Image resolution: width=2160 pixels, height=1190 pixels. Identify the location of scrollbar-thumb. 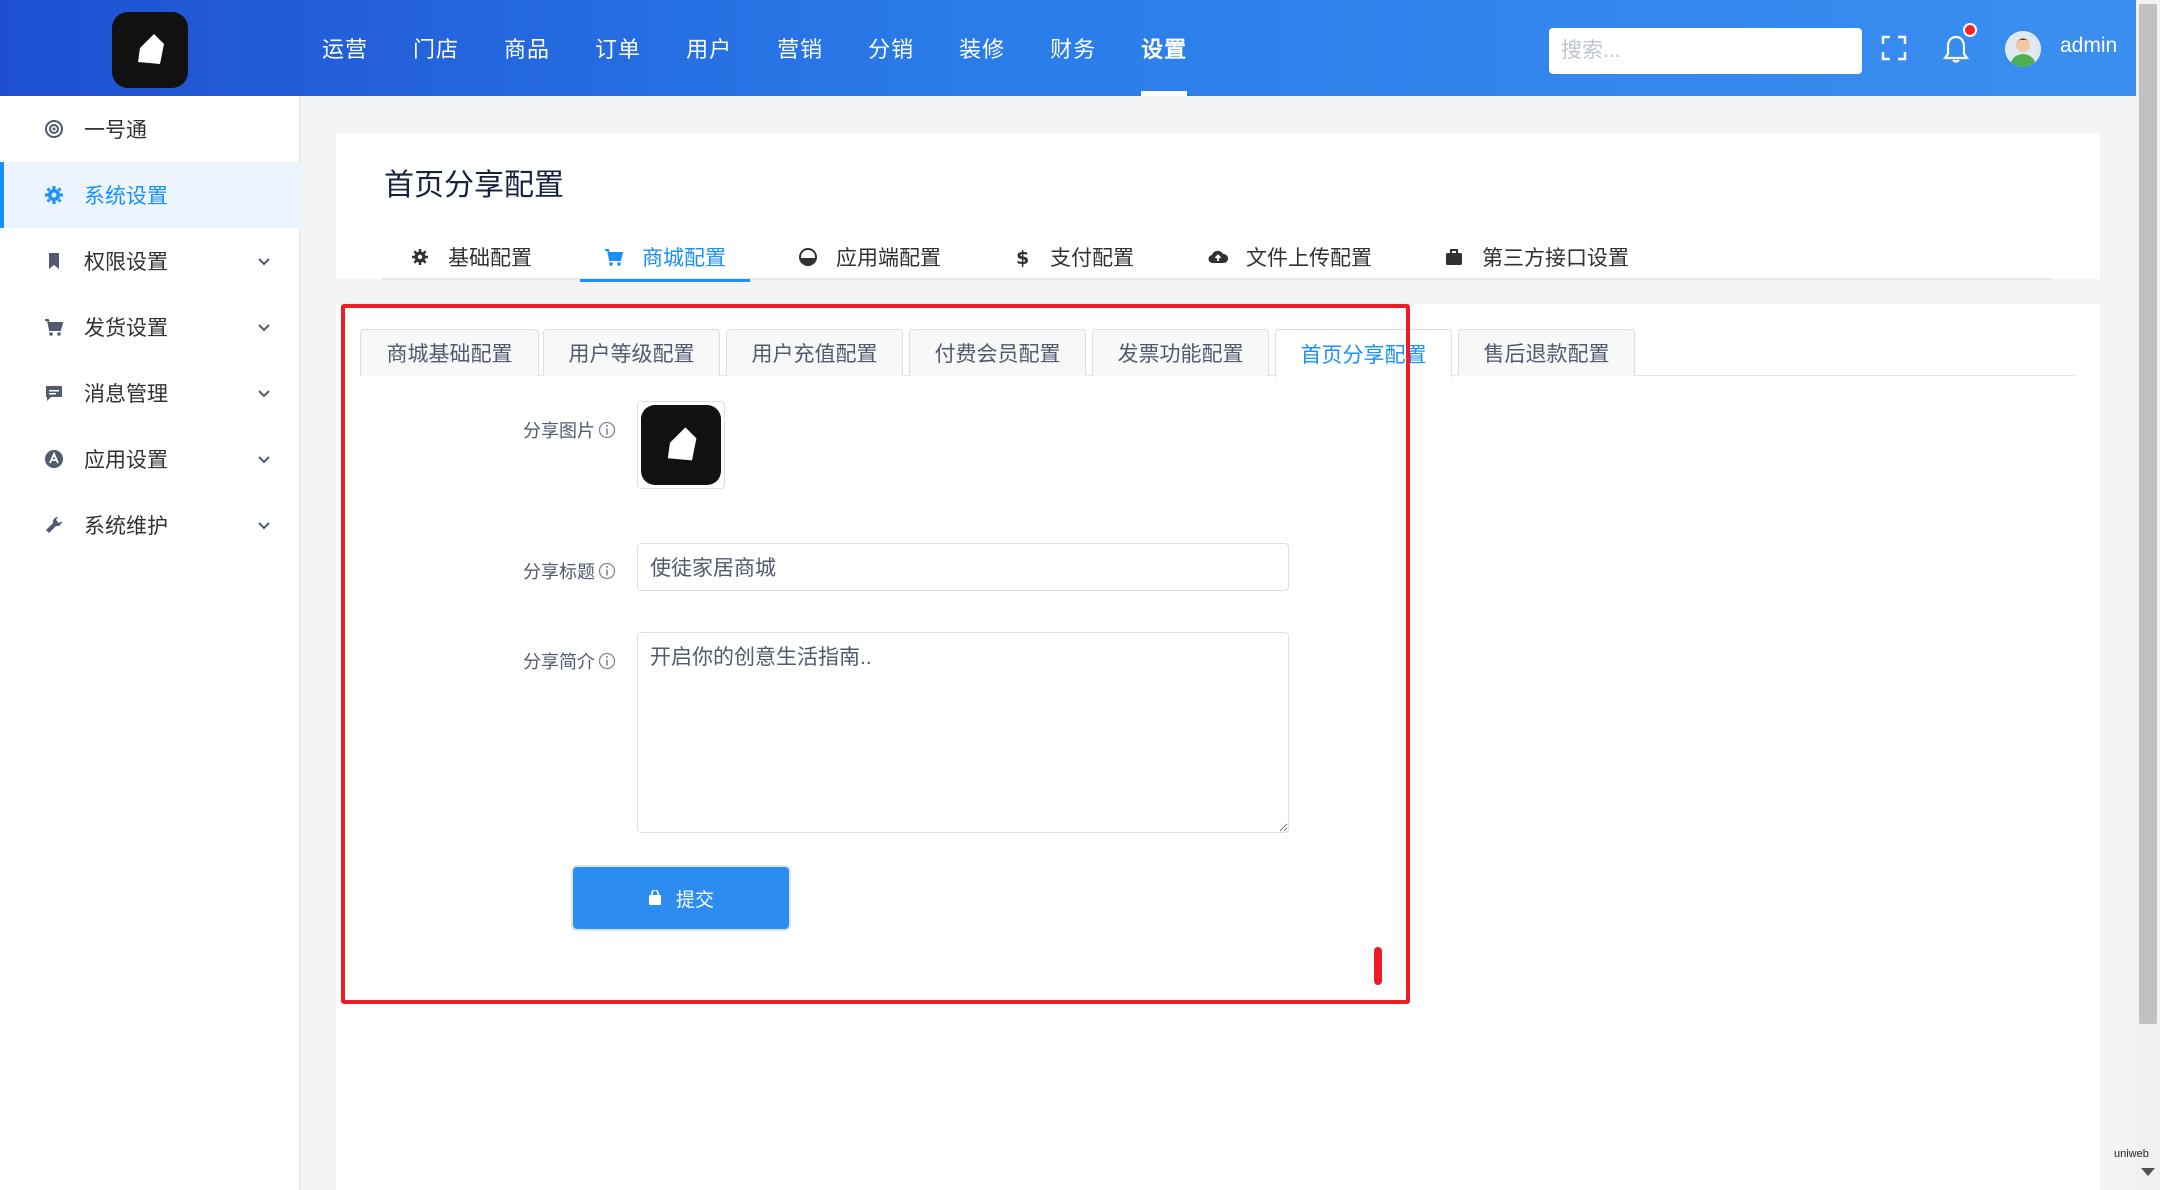
(2148, 514).